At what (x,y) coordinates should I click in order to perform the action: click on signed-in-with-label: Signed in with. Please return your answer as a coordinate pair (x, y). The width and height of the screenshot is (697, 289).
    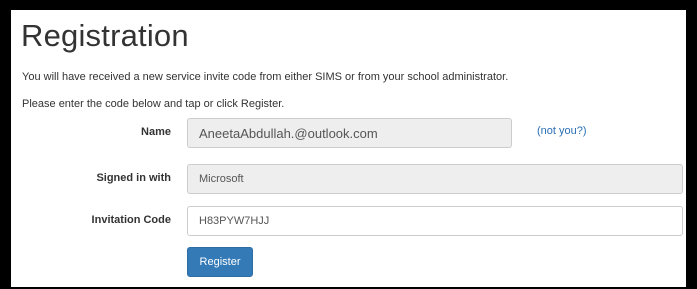
    Looking at the image, I should click on (133, 178).